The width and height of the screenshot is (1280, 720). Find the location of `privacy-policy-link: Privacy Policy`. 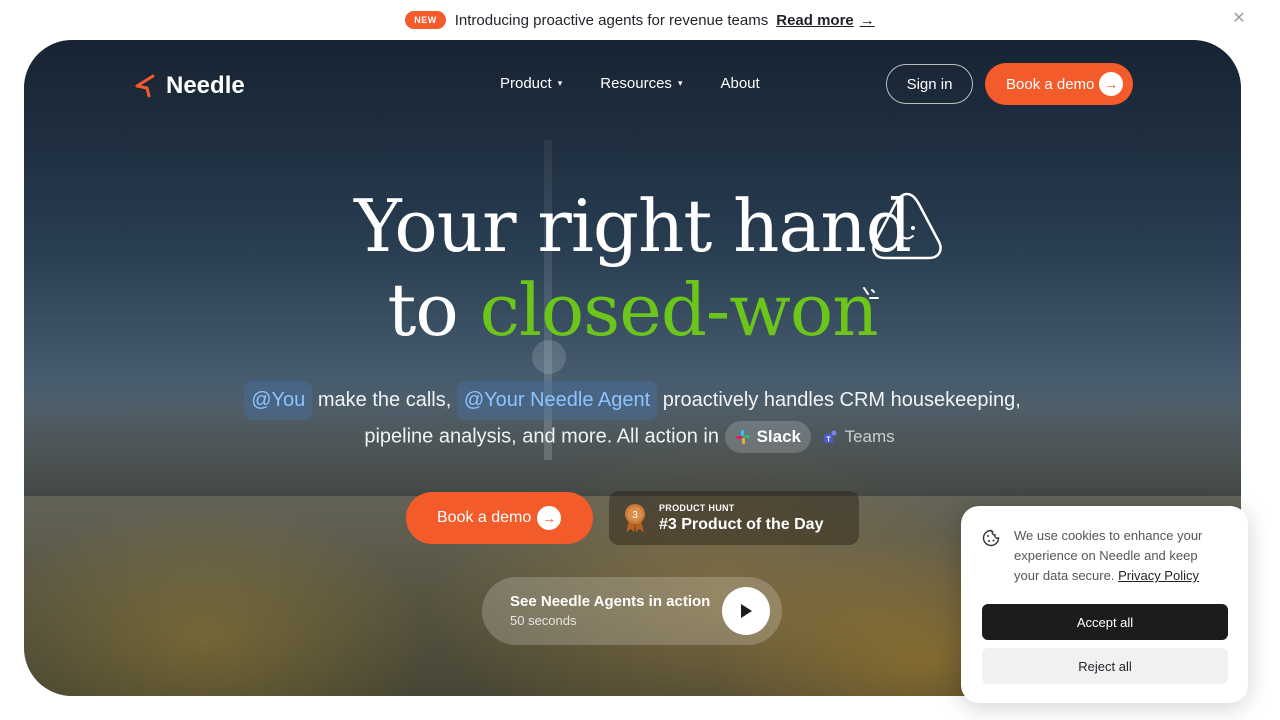

privacy-policy-link: Privacy Policy is located at coordinates (1158, 575).